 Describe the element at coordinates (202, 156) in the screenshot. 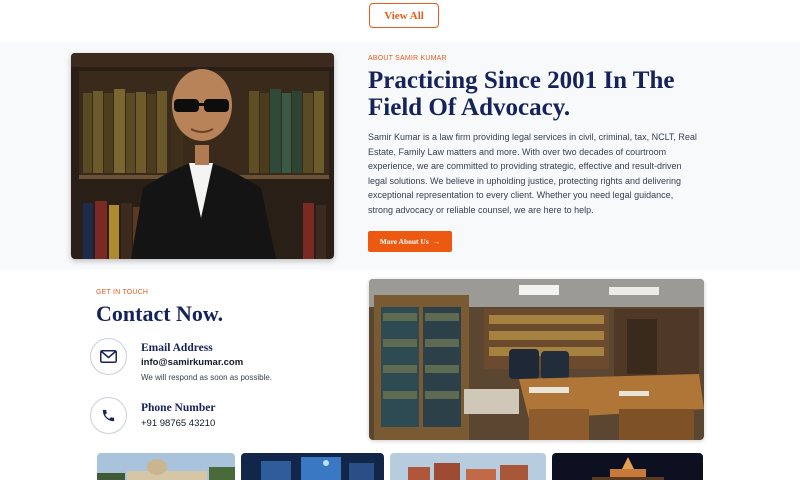

I see `advocate-portrait-photo` at that location.